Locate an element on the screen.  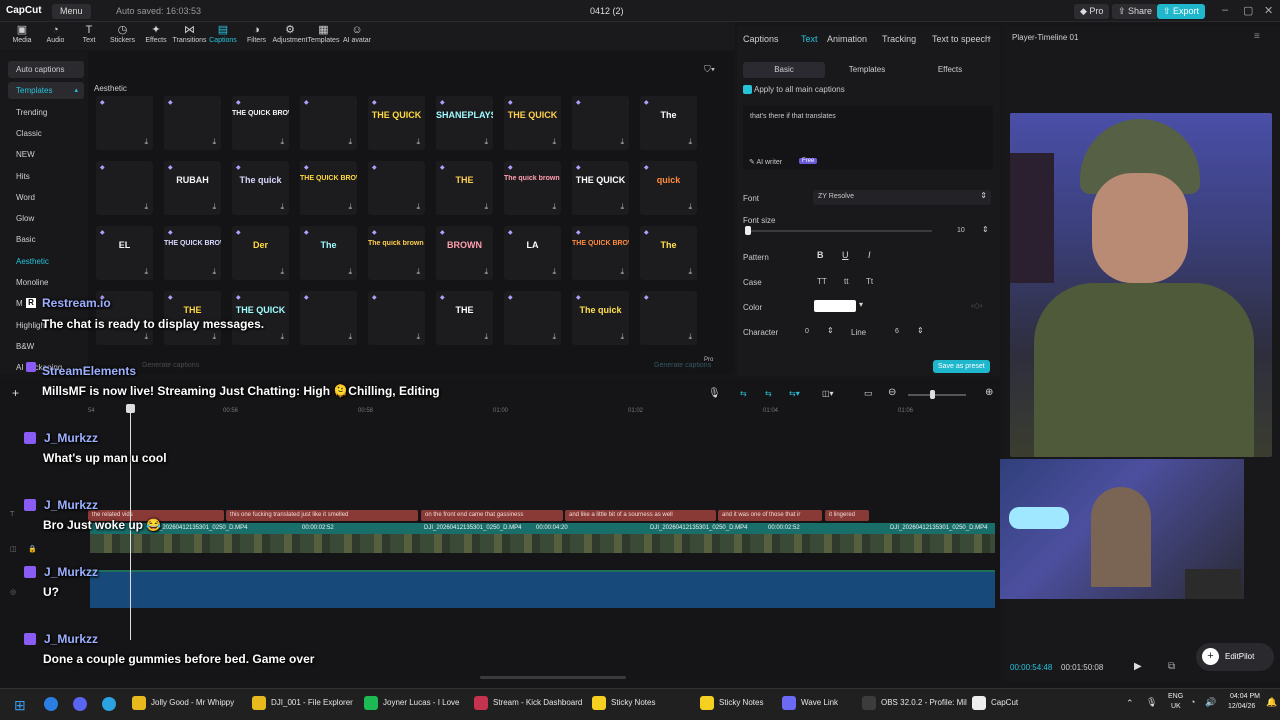
caption-template-tile: ◆ LA ⤓ is located at coordinates (532, 253).